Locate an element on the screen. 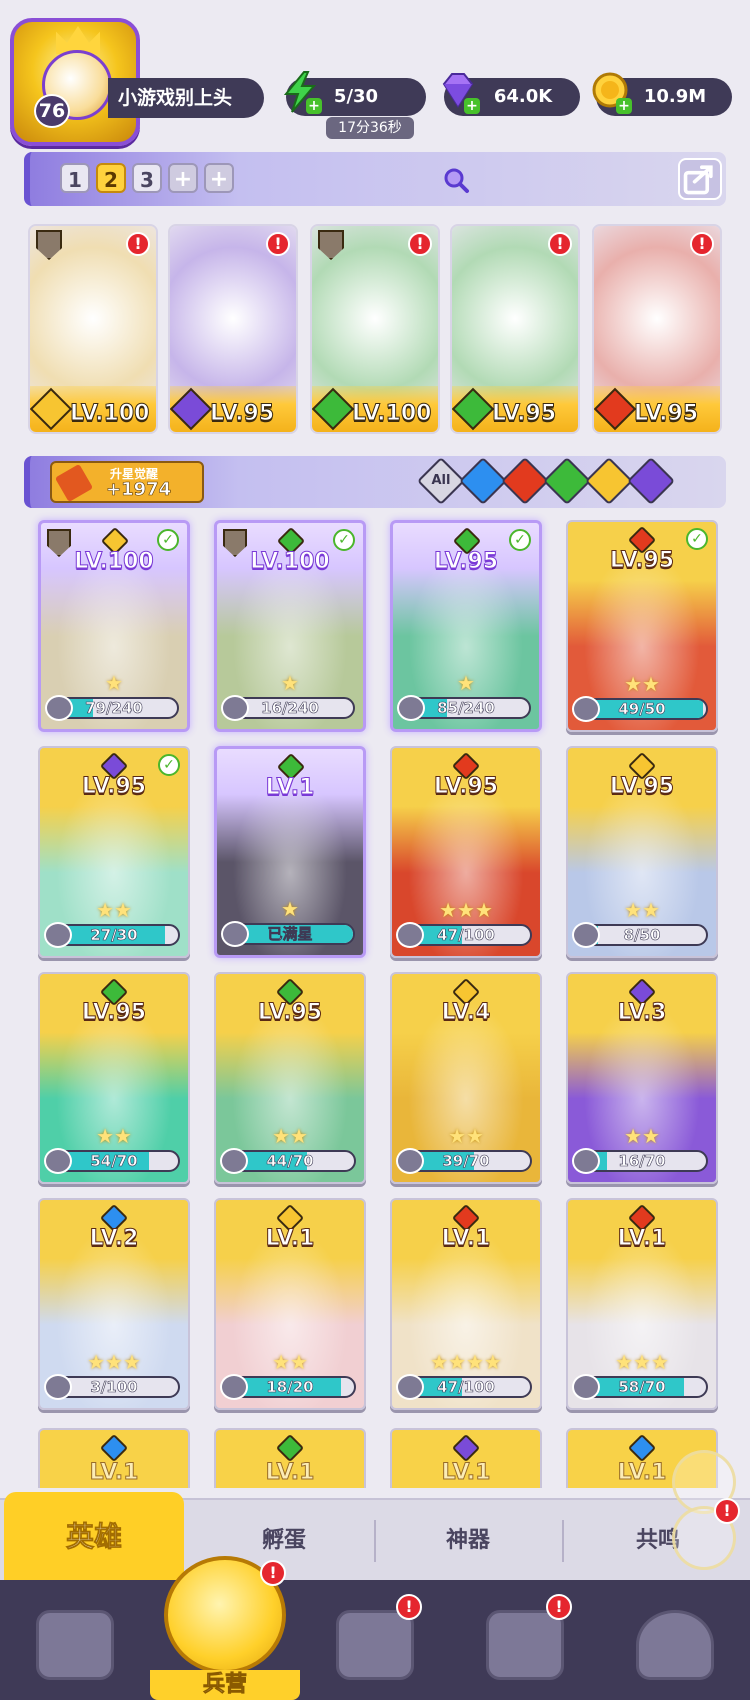 This screenshot has width=750, height=1700. filter-all: All is located at coordinates (441, 481).